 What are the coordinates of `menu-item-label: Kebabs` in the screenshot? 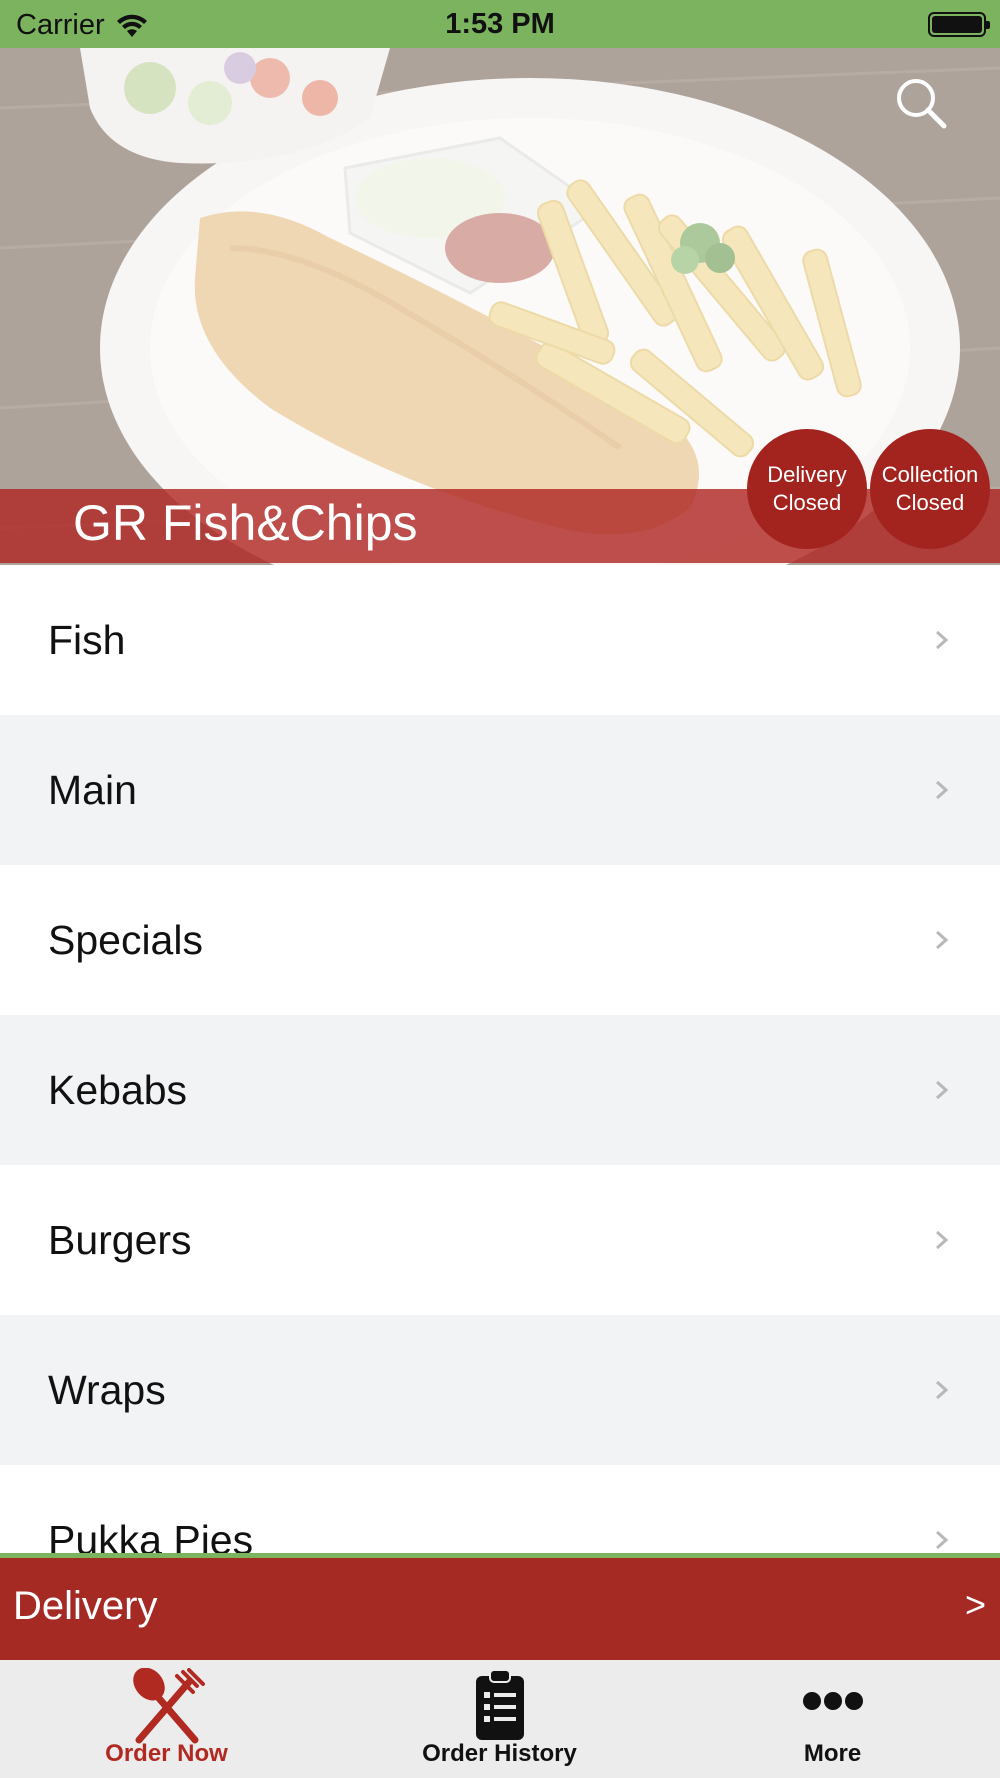 It's located at (118, 1089).